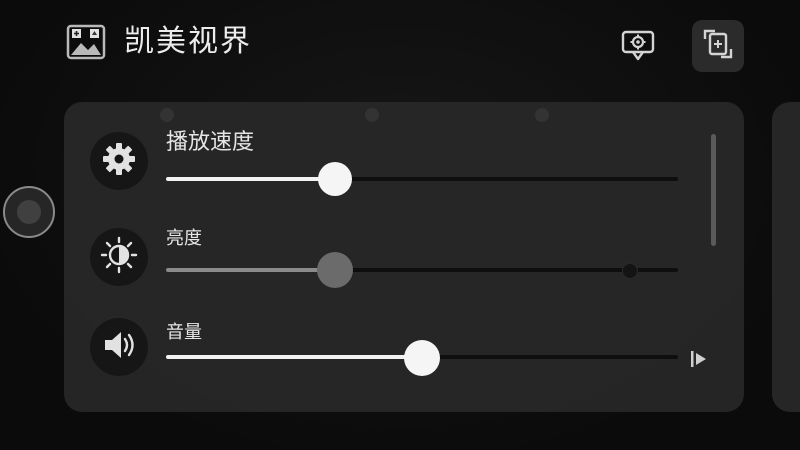 This screenshot has width=800, height=450. I want to click on screen-rotate-icon, so click(718, 46).